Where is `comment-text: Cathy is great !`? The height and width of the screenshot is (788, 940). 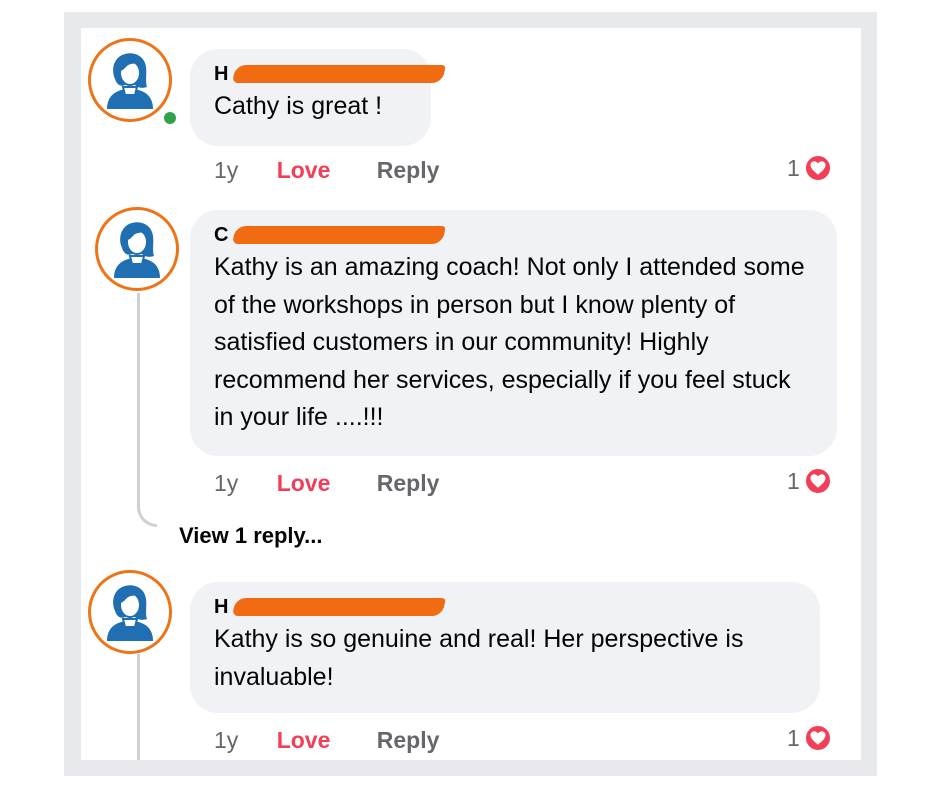
comment-text: Cathy is great ! is located at coordinates (298, 106).